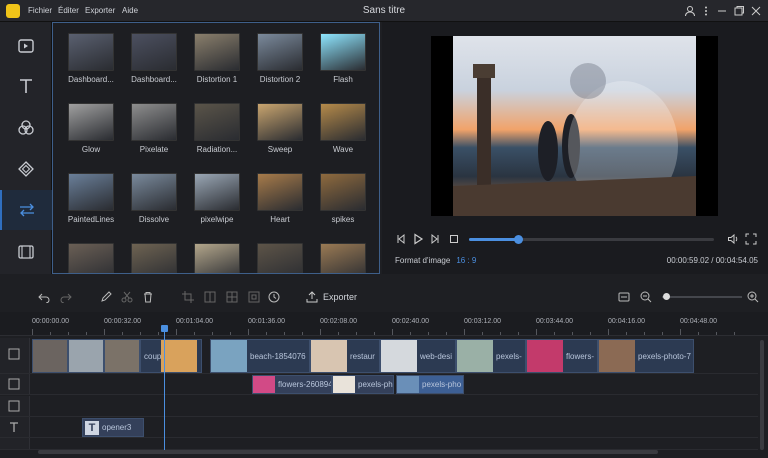 The image size is (768, 458). What do you see at coordinates (127, 297) in the screenshot?
I see `cut-icon` at bounding box center [127, 297].